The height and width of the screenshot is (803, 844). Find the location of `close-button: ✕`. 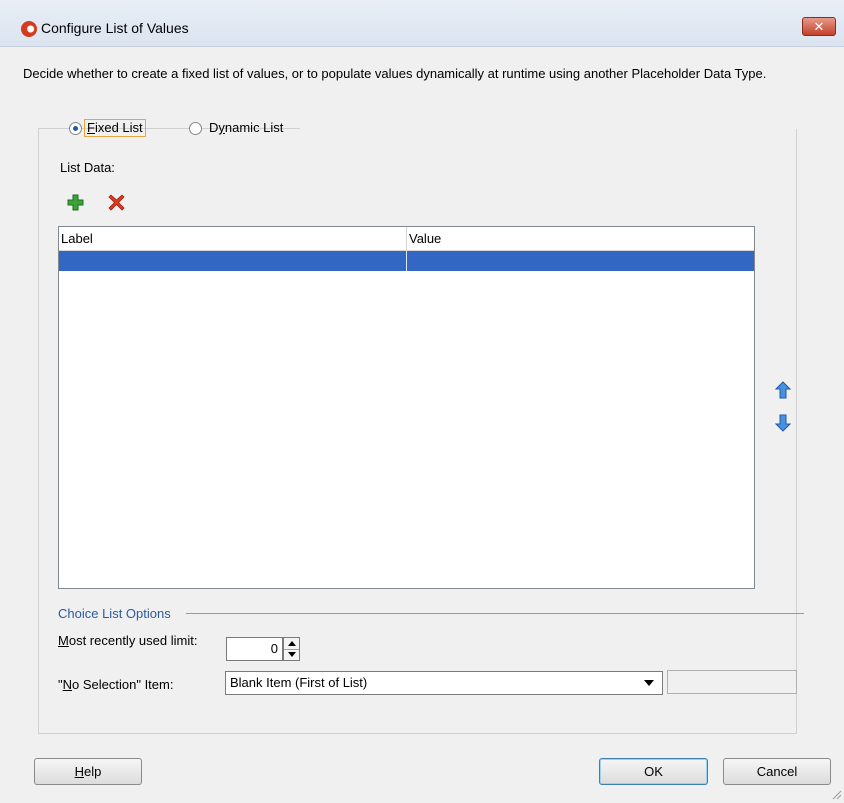

close-button: ✕ is located at coordinates (819, 26).